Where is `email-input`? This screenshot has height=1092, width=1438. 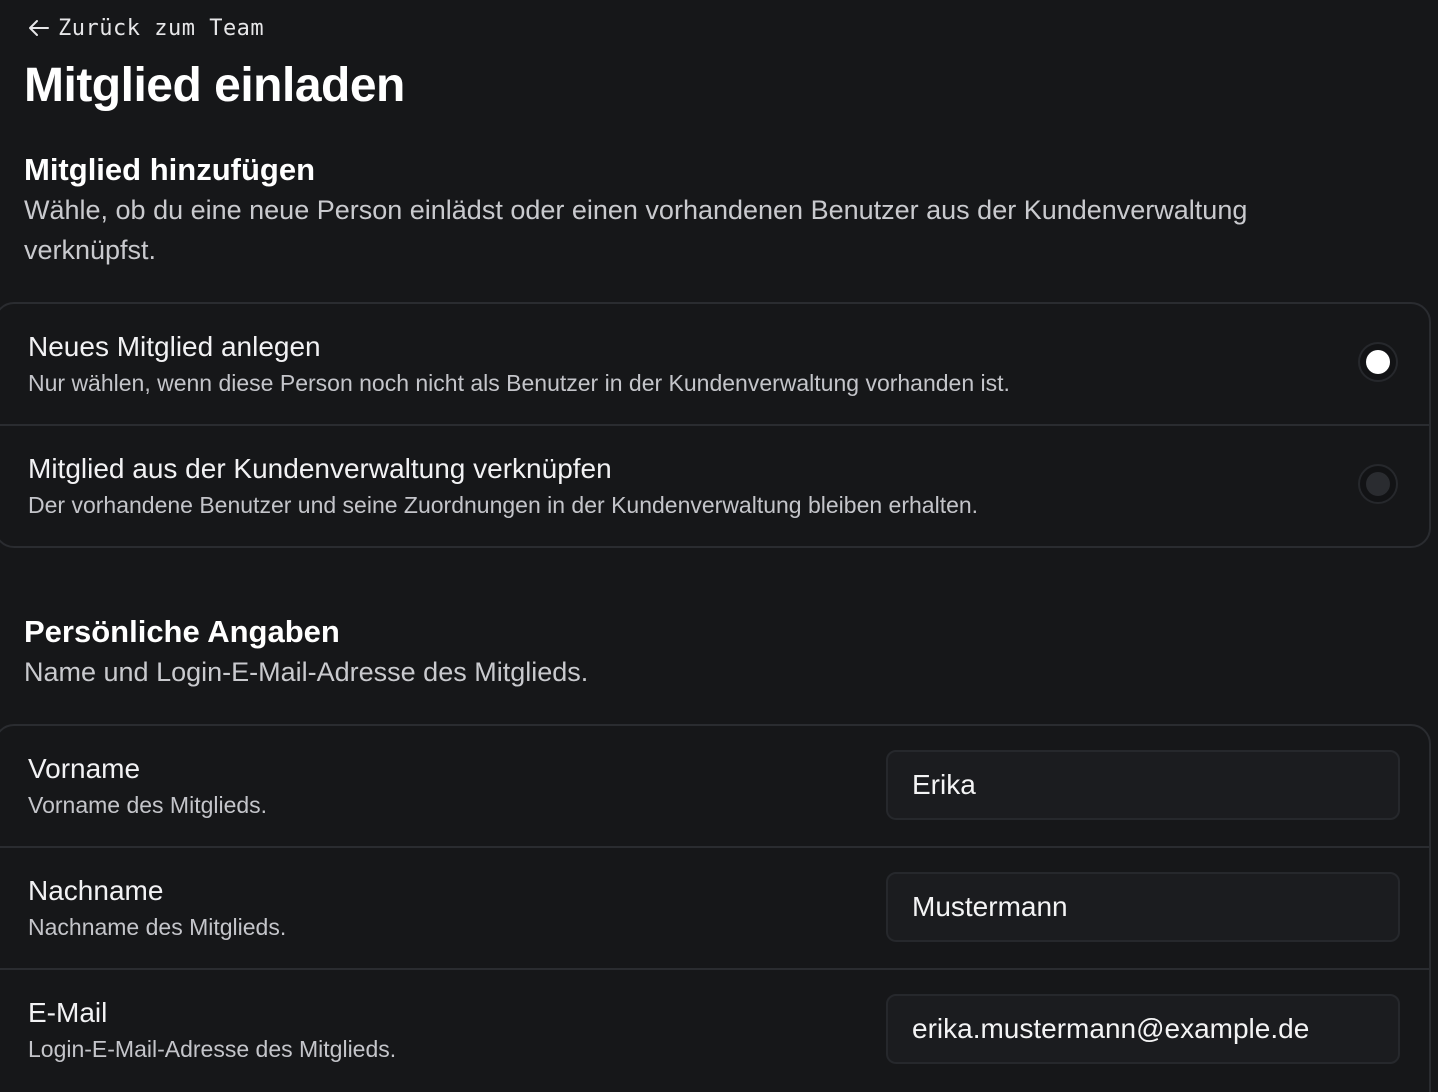
email-input is located at coordinates (1143, 1029).